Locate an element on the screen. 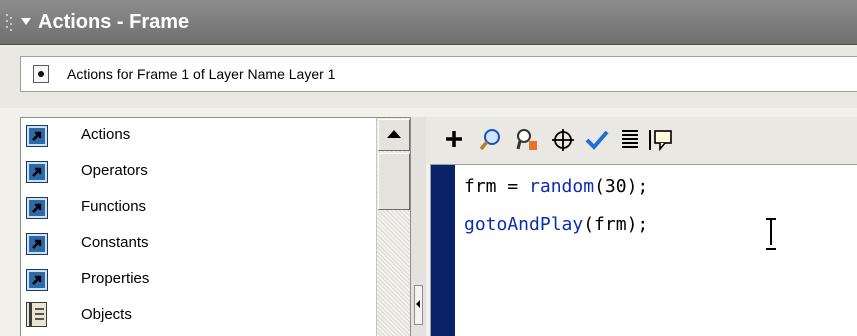 The image size is (857, 336). collapse-toolbox-button is located at coordinates (418, 305).